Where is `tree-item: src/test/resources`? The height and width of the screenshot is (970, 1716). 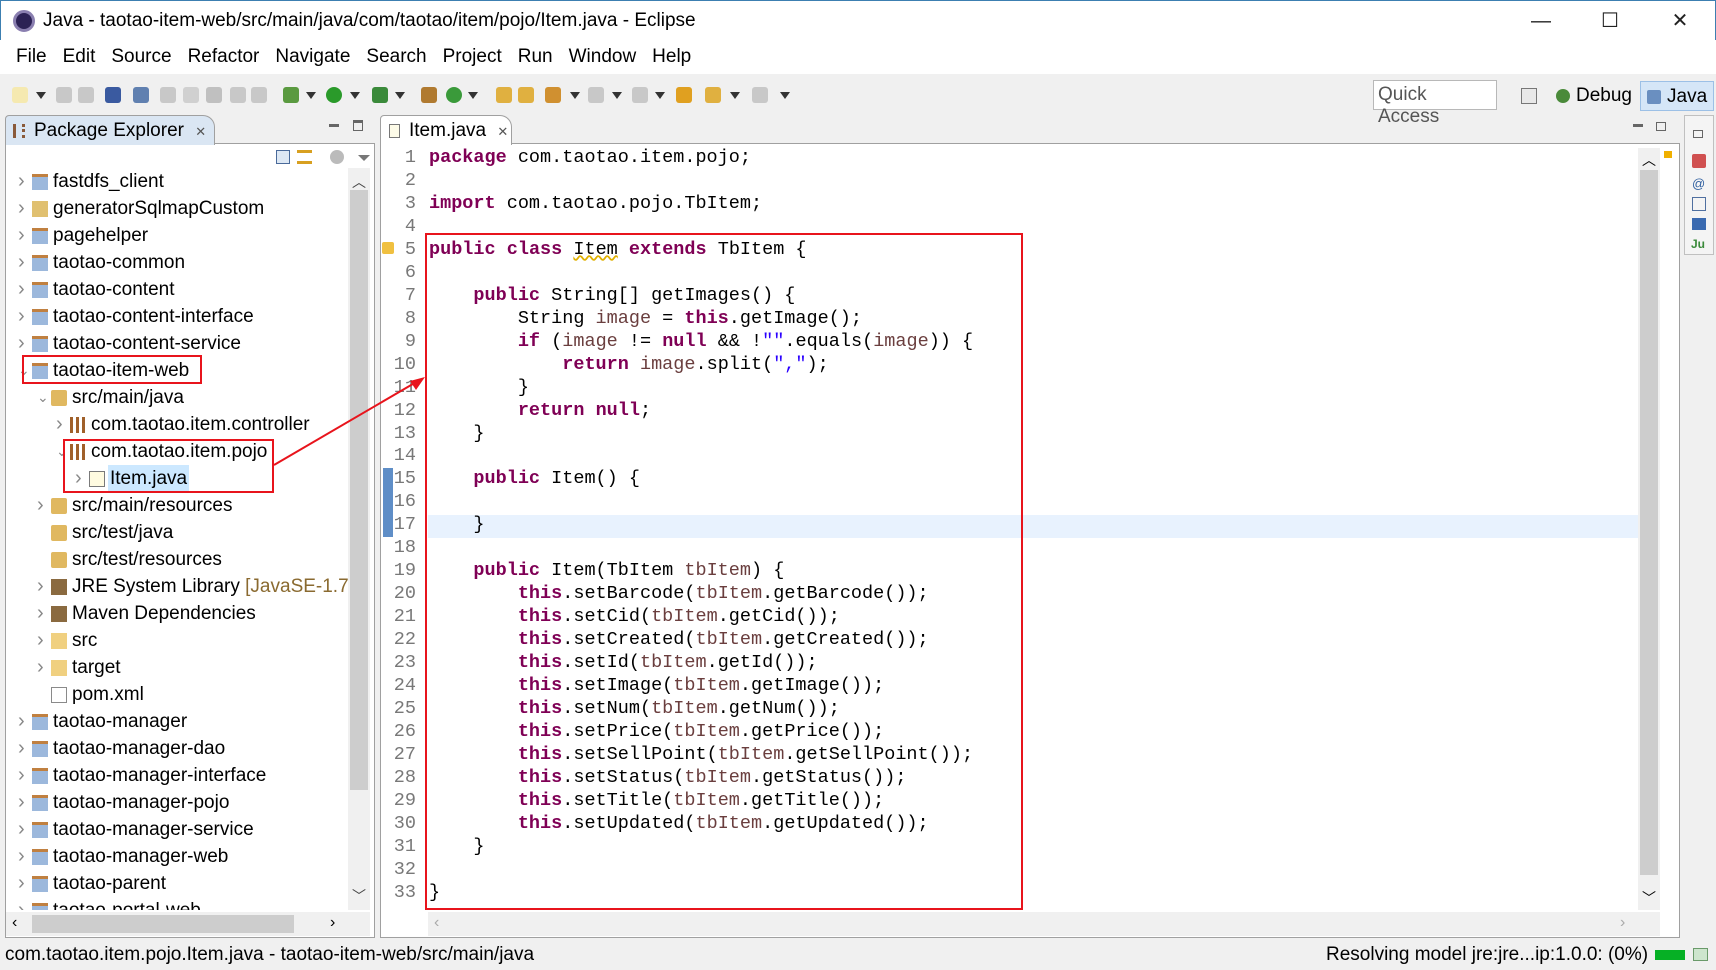
tree-item: src/test/resources is located at coordinates (176, 559).